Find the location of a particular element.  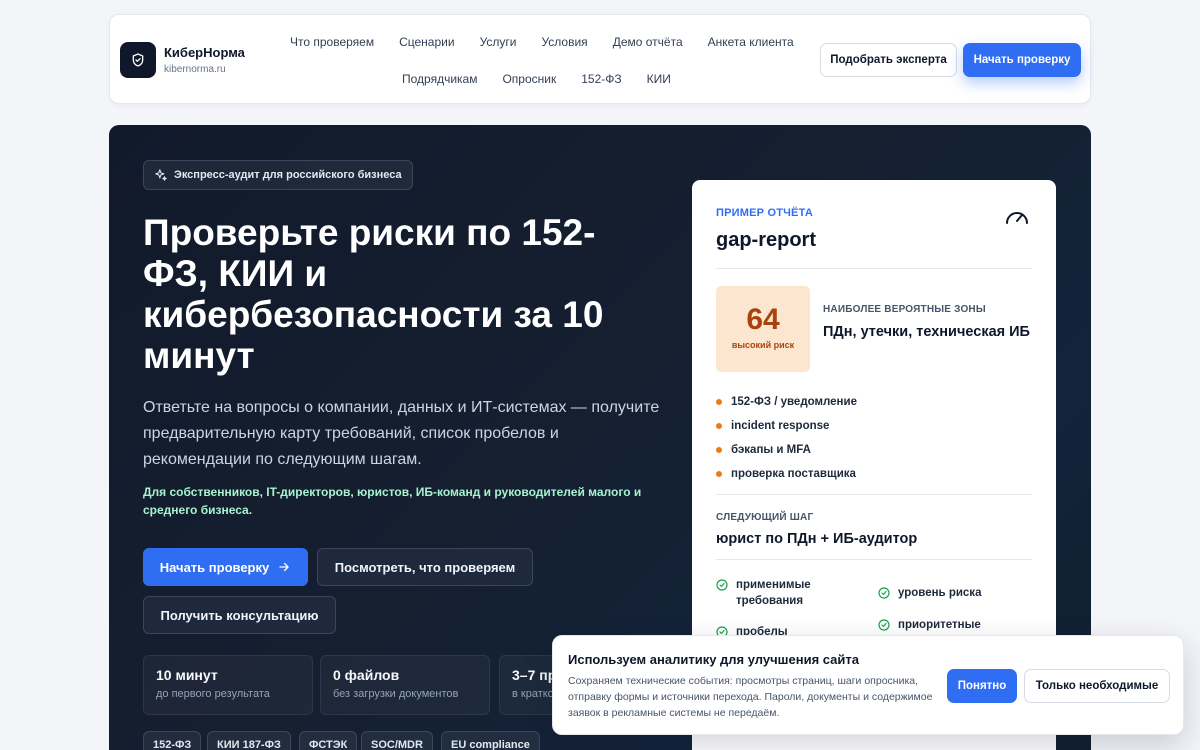

risk-item-label: бэкапы и MFA is located at coordinates (771, 450).